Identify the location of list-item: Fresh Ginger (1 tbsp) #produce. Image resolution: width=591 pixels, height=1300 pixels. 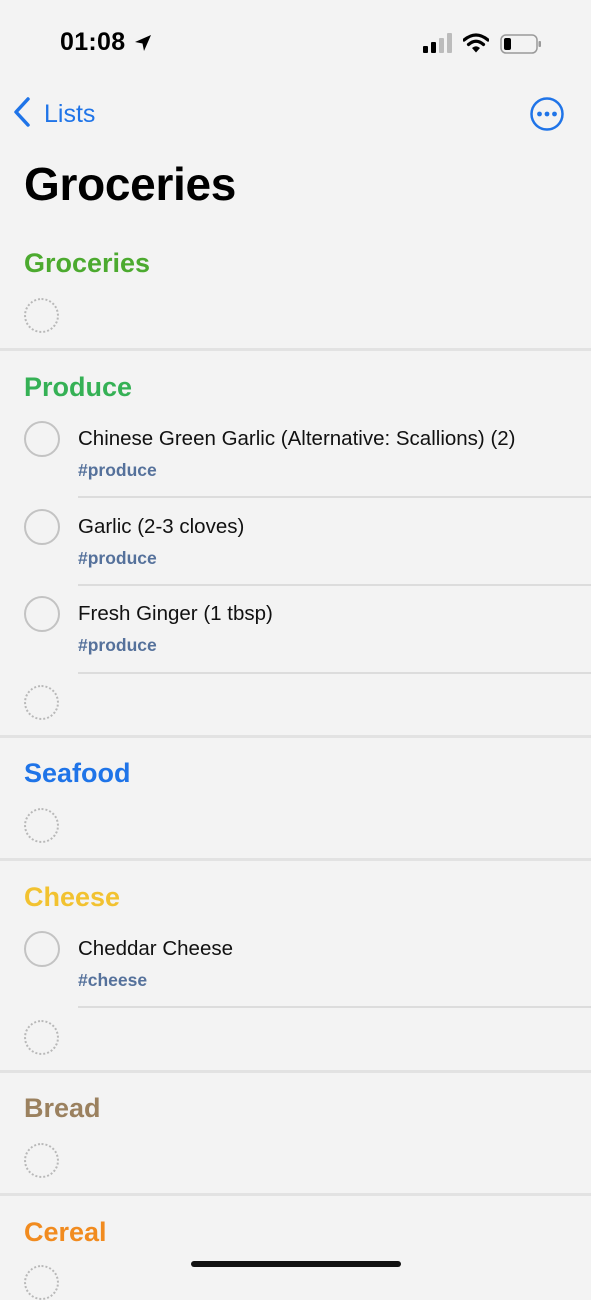
(295, 640).